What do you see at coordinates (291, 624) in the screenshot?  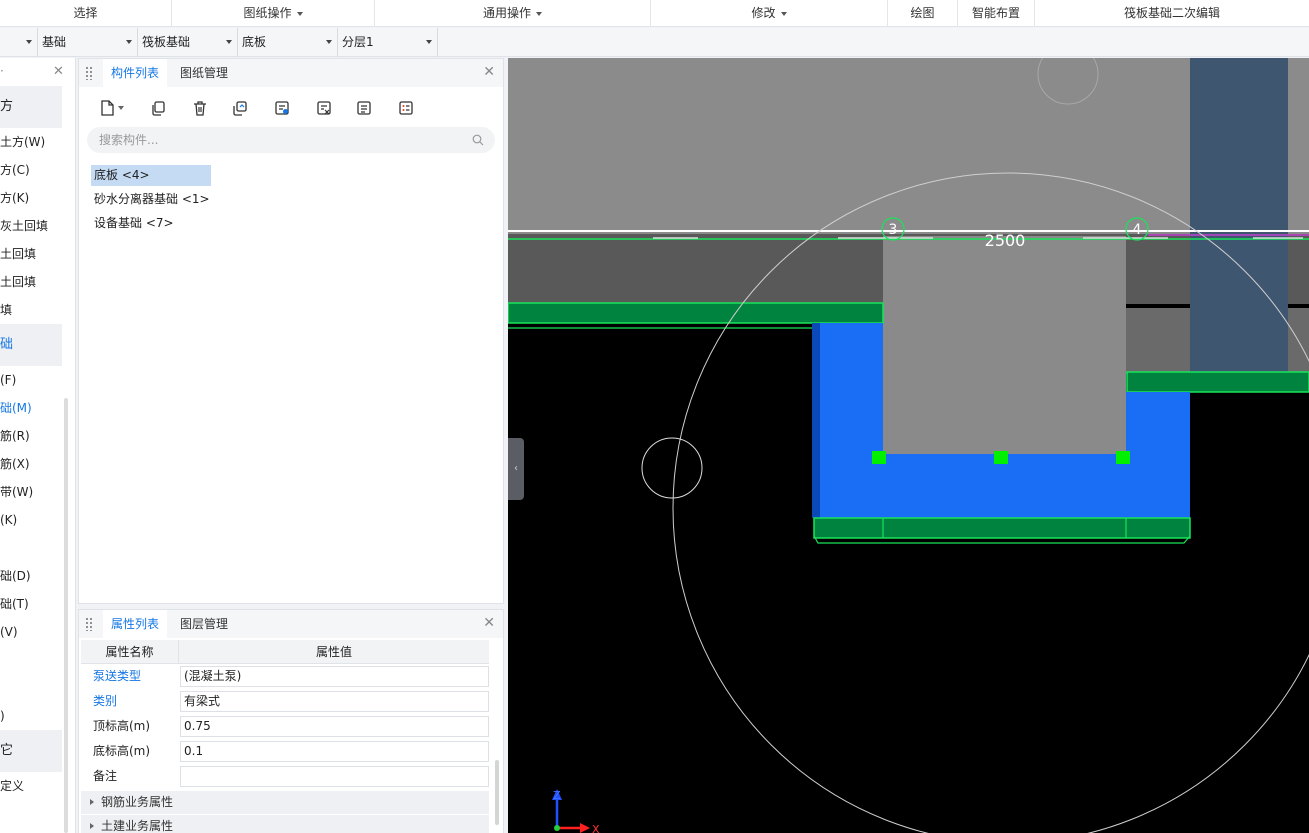 I see `property-panel-tabs: 属性列表 图层管理 ✕` at bounding box center [291, 624].